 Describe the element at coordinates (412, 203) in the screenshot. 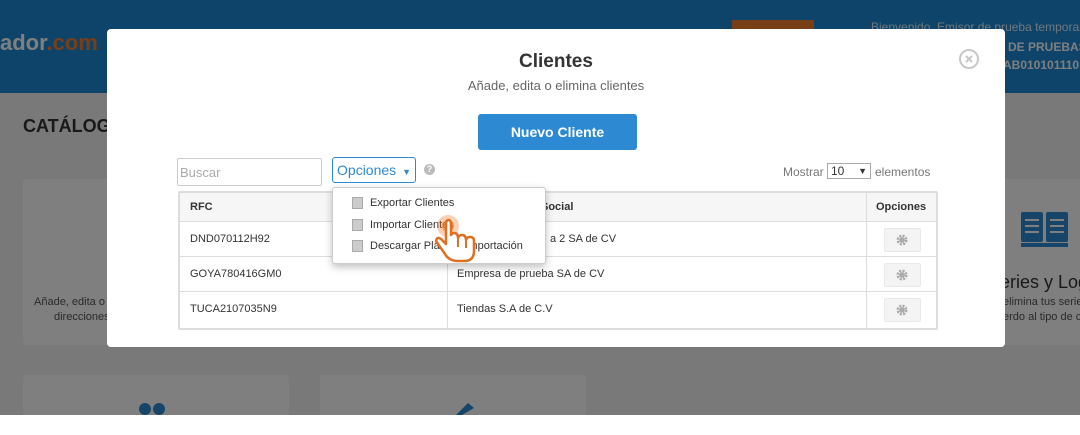

I see `menu-item-label: Exportar Clientes` at that location.